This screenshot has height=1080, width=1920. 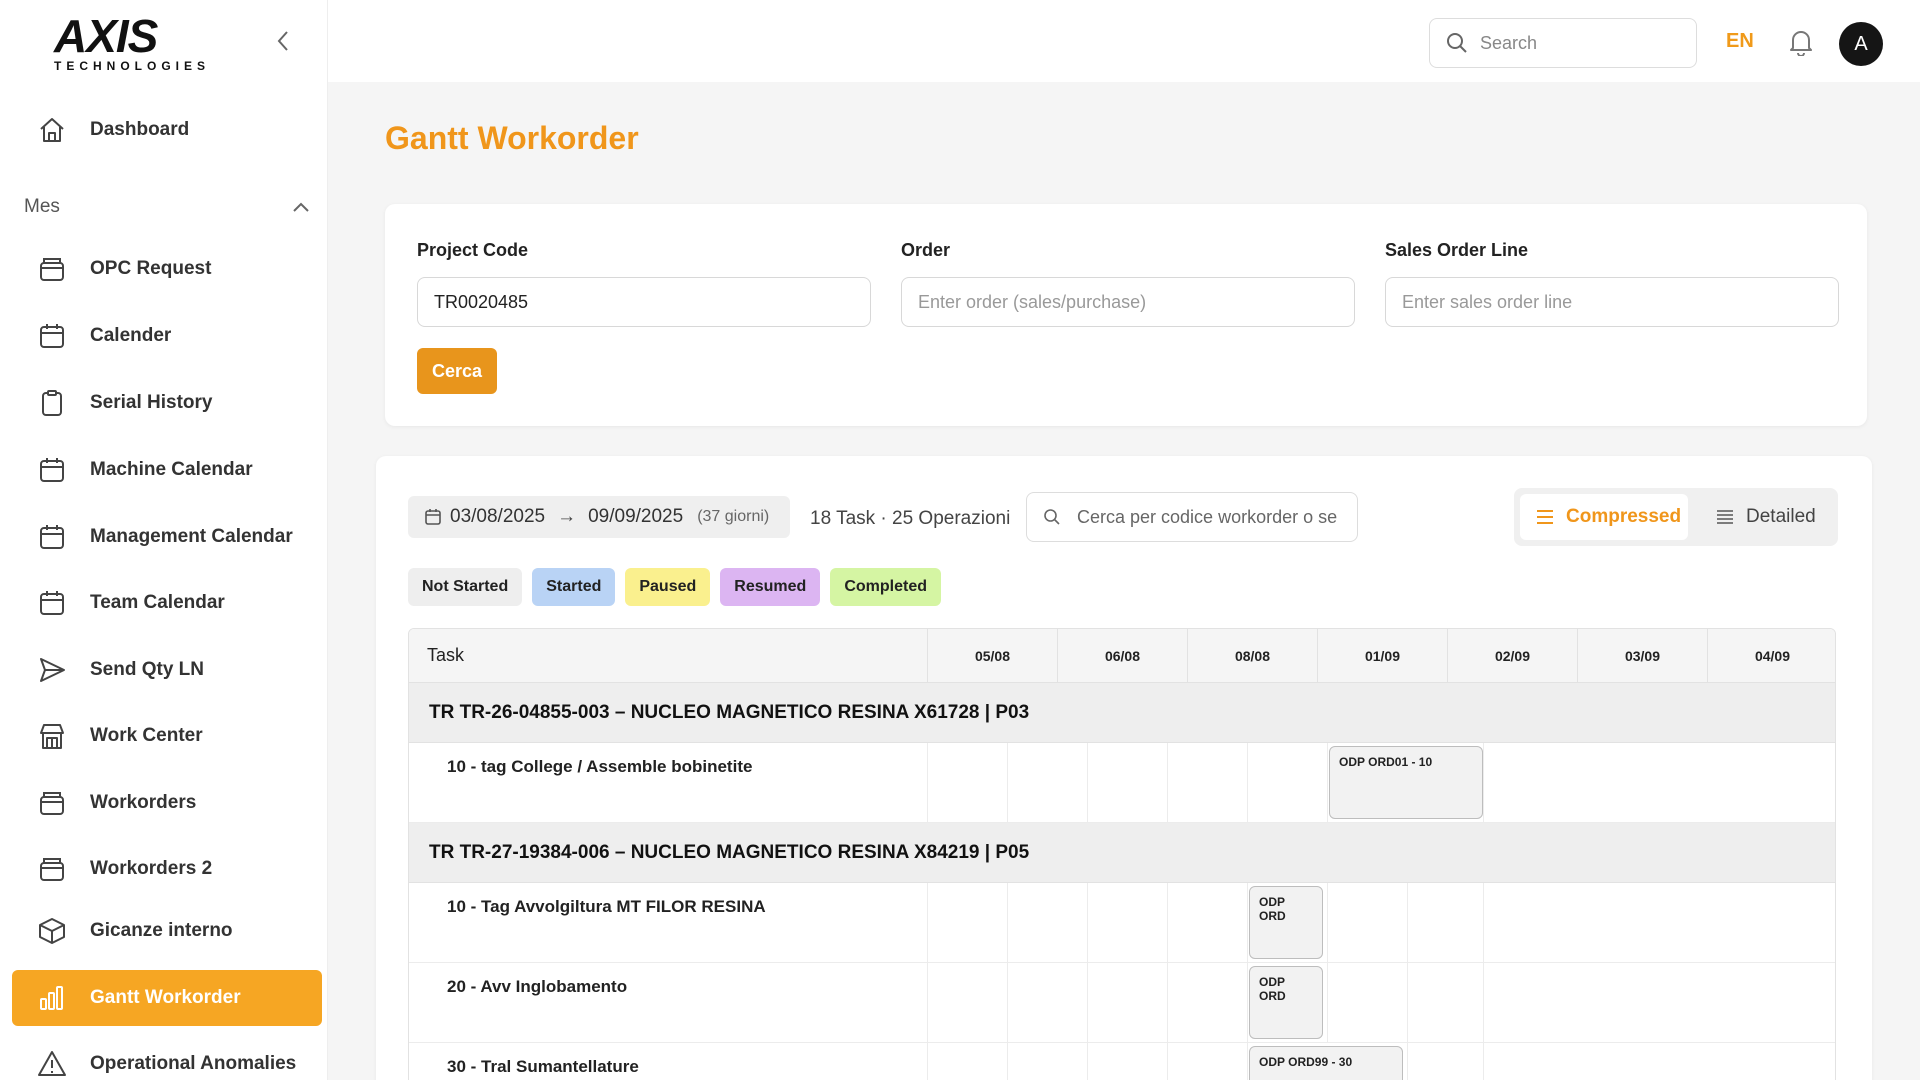 What do you see at coordinates (151, 402) in the screenshot?
I see `sidebar-item-label: Serial History` at bounding box center [151, 402].